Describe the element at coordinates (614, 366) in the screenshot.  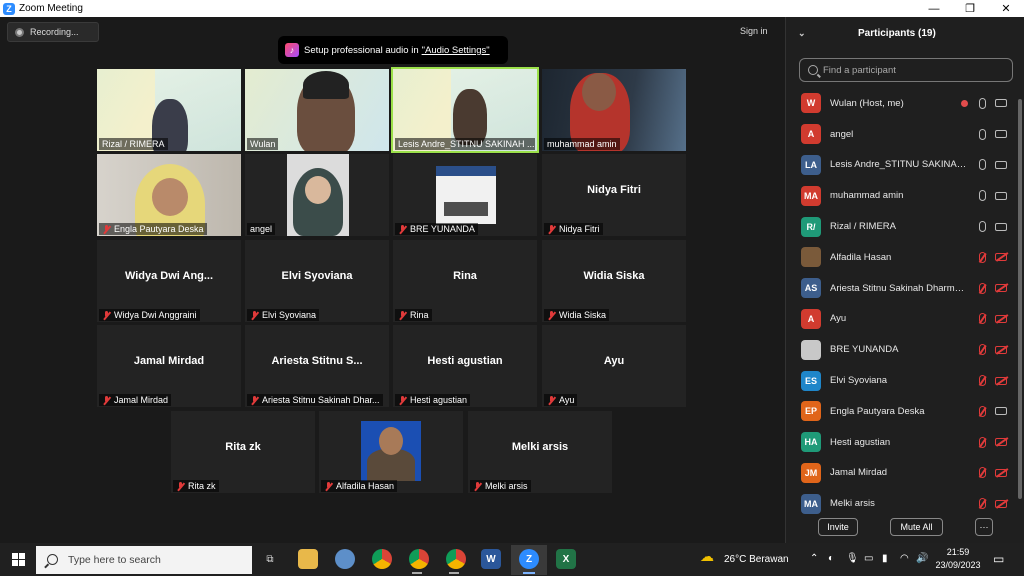
I see `video-tile: Ayu Ayu` at that location.